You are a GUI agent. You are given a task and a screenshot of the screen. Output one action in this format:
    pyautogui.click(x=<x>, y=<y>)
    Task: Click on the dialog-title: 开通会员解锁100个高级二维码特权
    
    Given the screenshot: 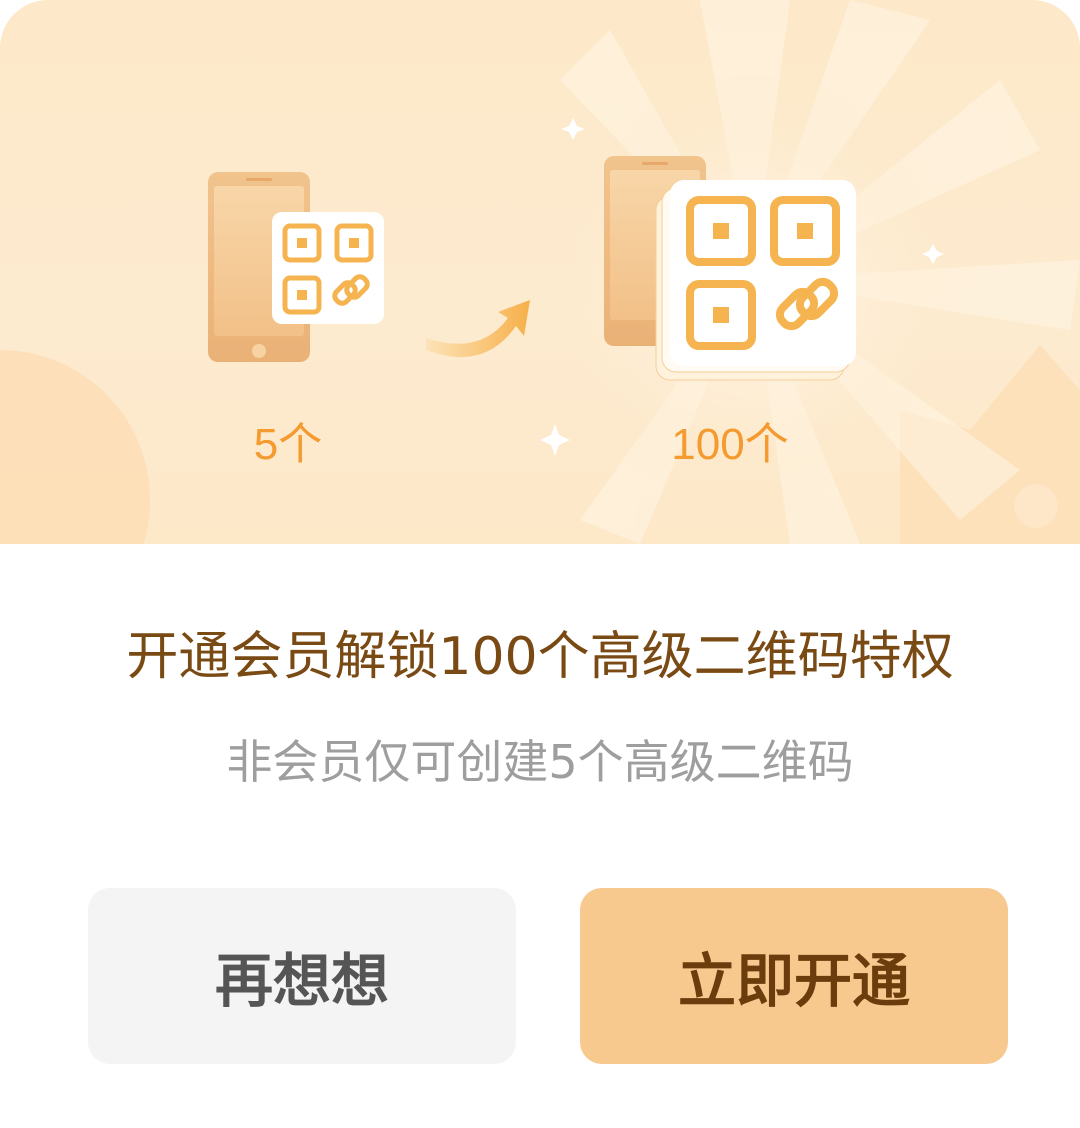 What is the action you would take?
    pyautogui.click(x=540, y=657)
    